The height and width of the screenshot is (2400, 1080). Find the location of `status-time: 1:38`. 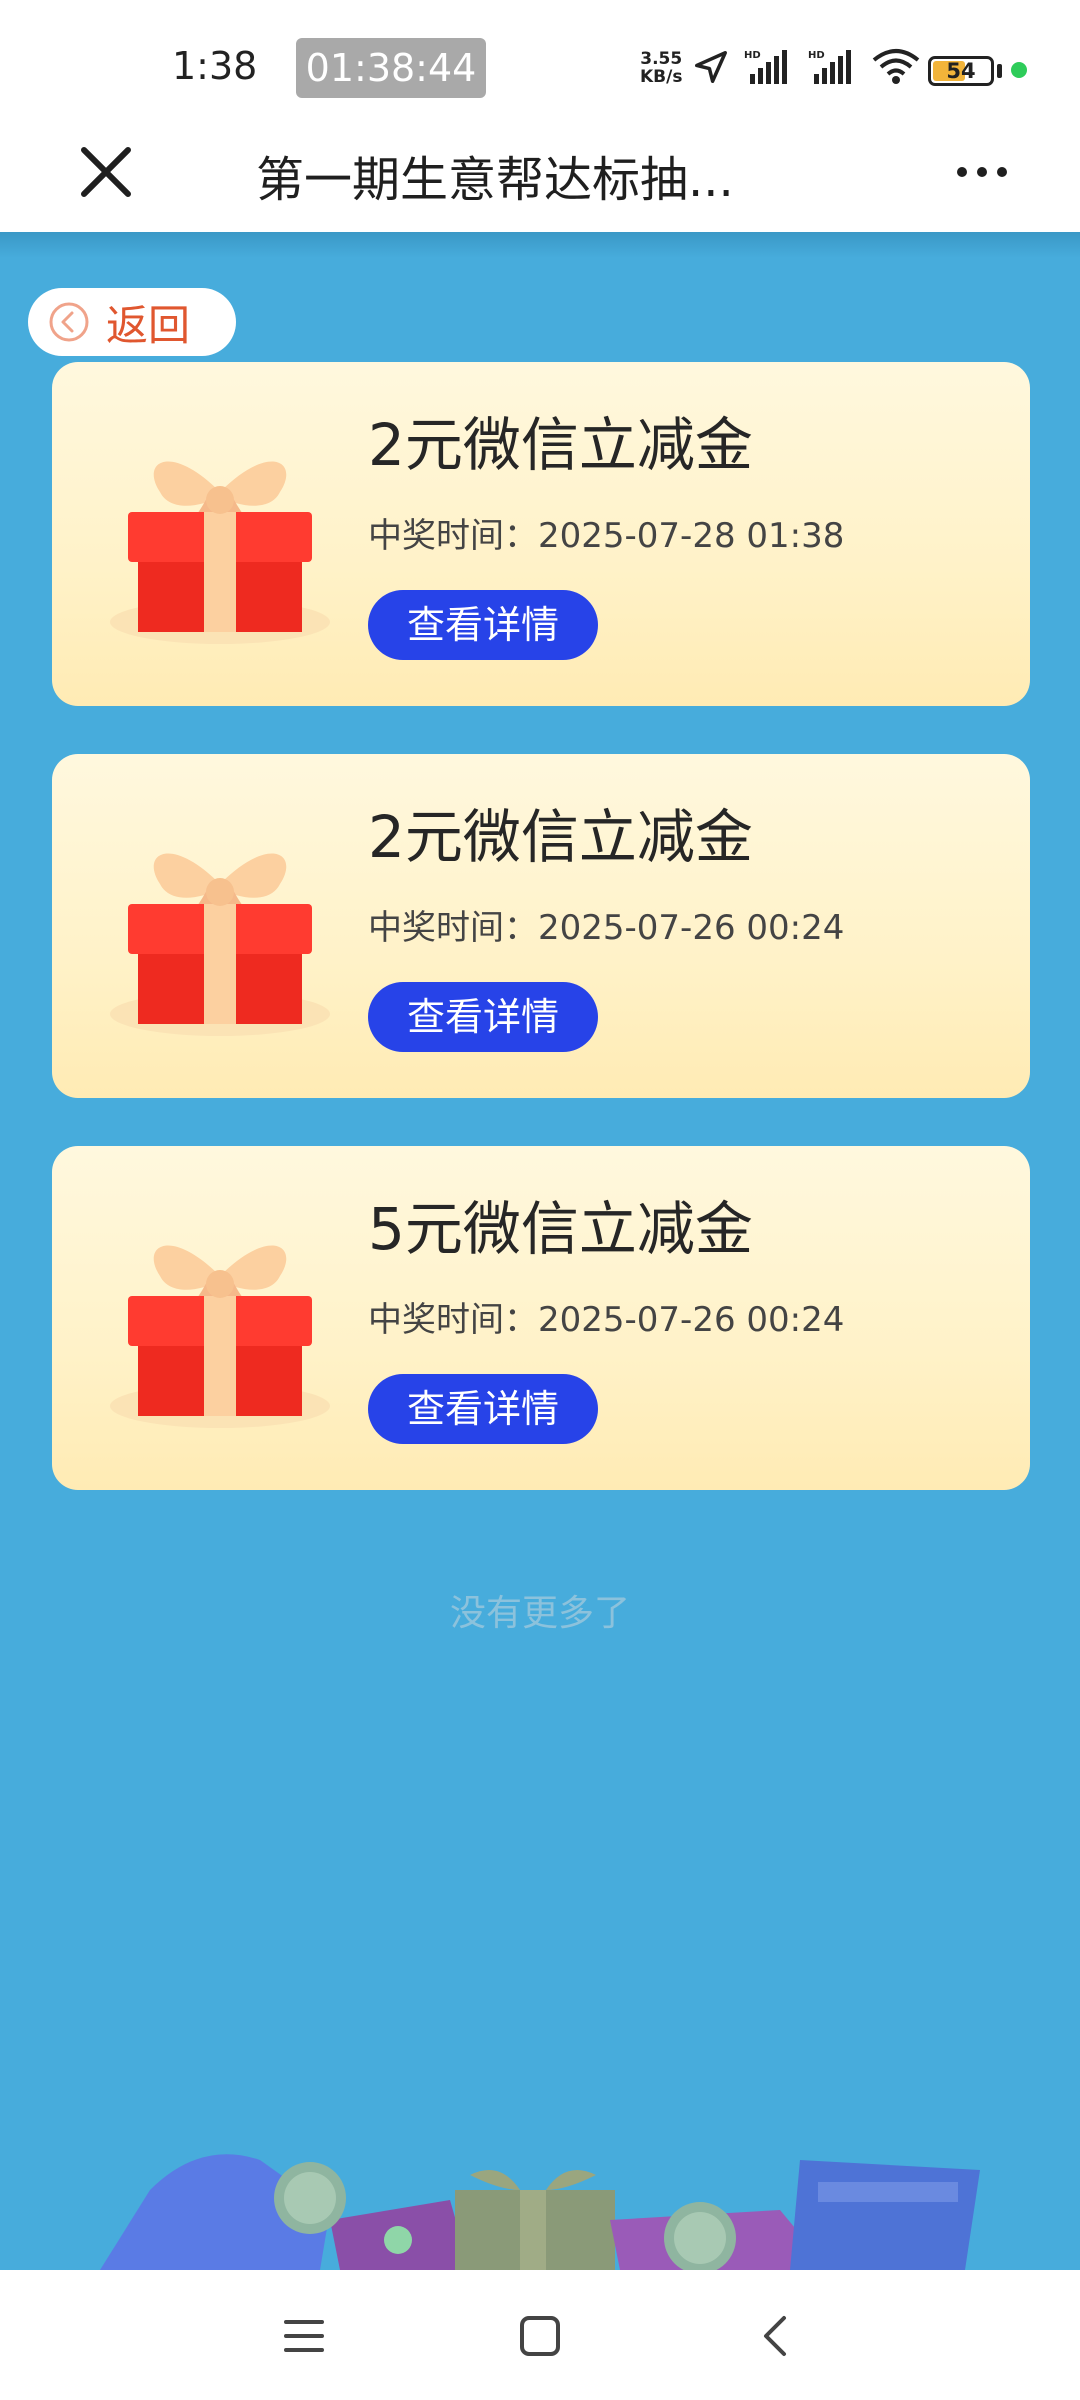

status-time: 1:38 is located at coordinates (215, 66).